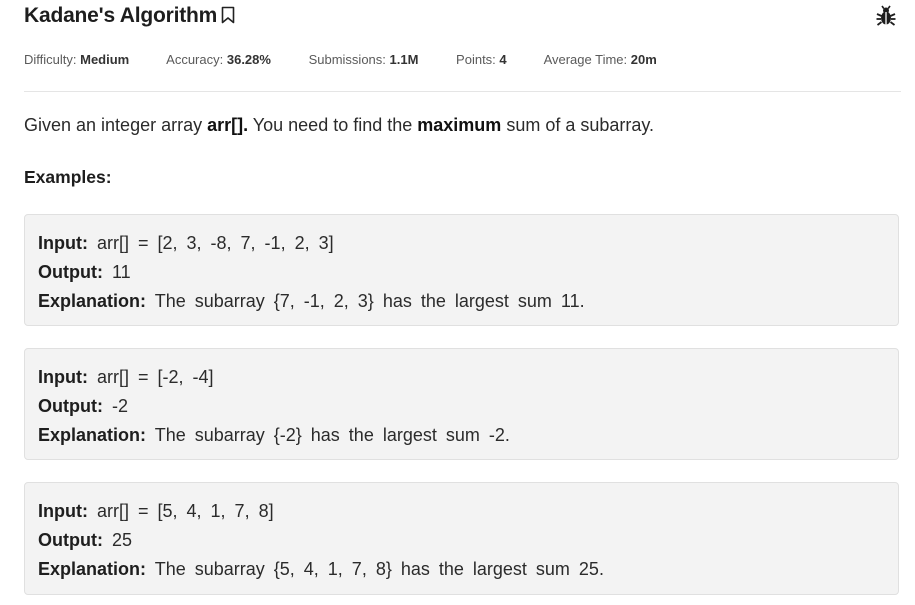 Image resolution: width=915 pixels, height=605 pixels. I want to click on input-value: arr[] = [-2, -4], so click(155, 377).